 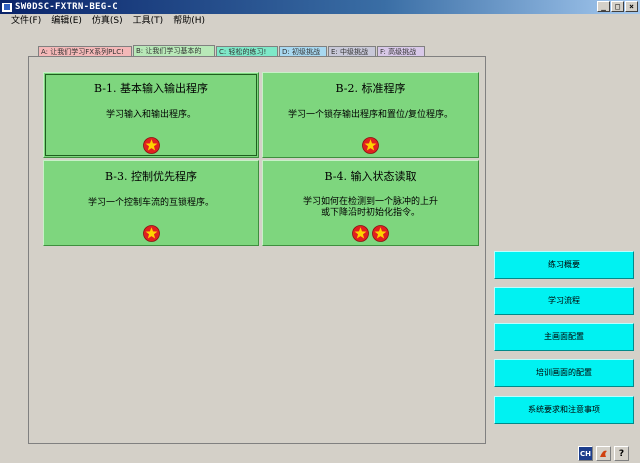 What do you see at coordinates (631, 6) in the screenshot?
I see `close-button: ×` at bounding box center [631, 6].